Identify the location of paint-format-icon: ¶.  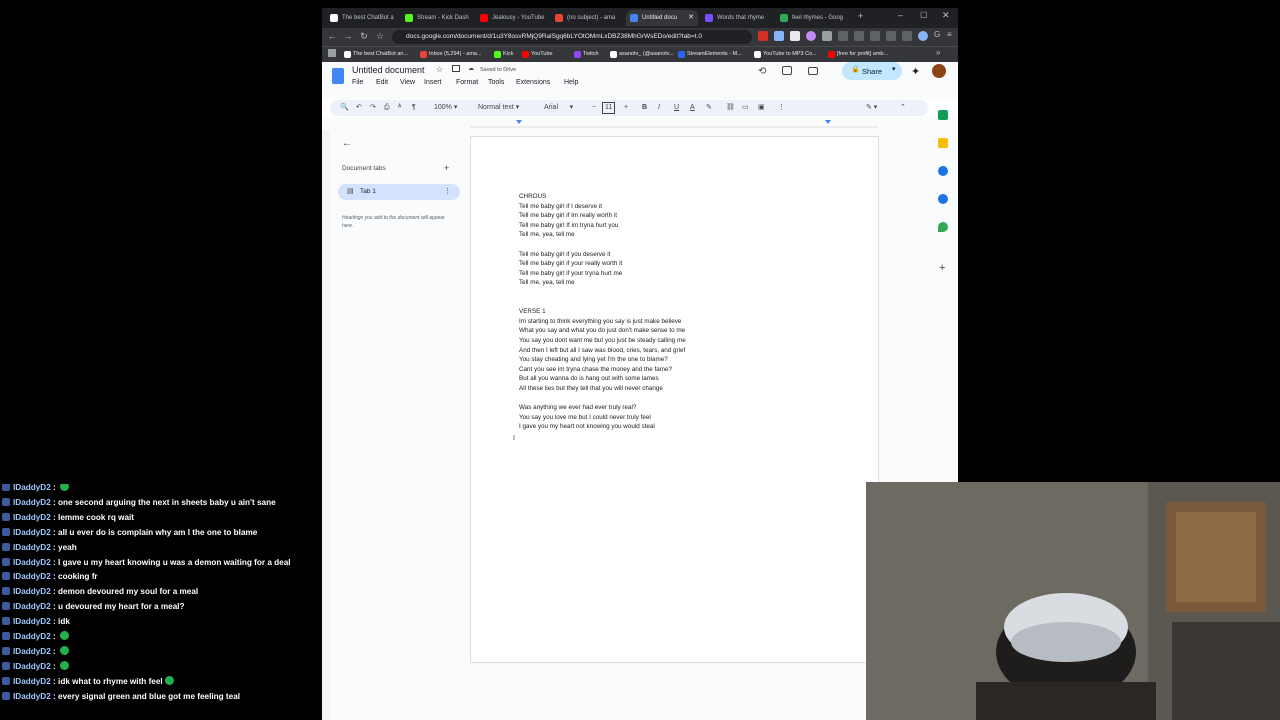
(414, 108).